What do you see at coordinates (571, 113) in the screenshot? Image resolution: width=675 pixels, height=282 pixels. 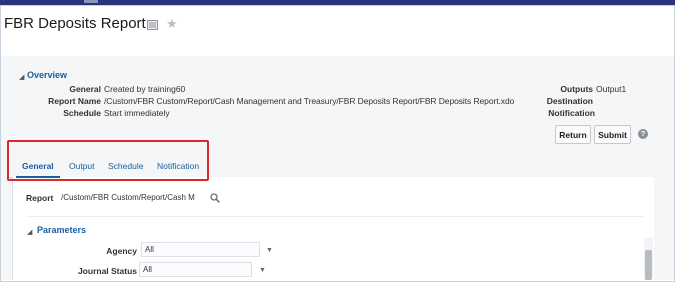 I see `notification-label: Notification` at bounding box center [571, 113].